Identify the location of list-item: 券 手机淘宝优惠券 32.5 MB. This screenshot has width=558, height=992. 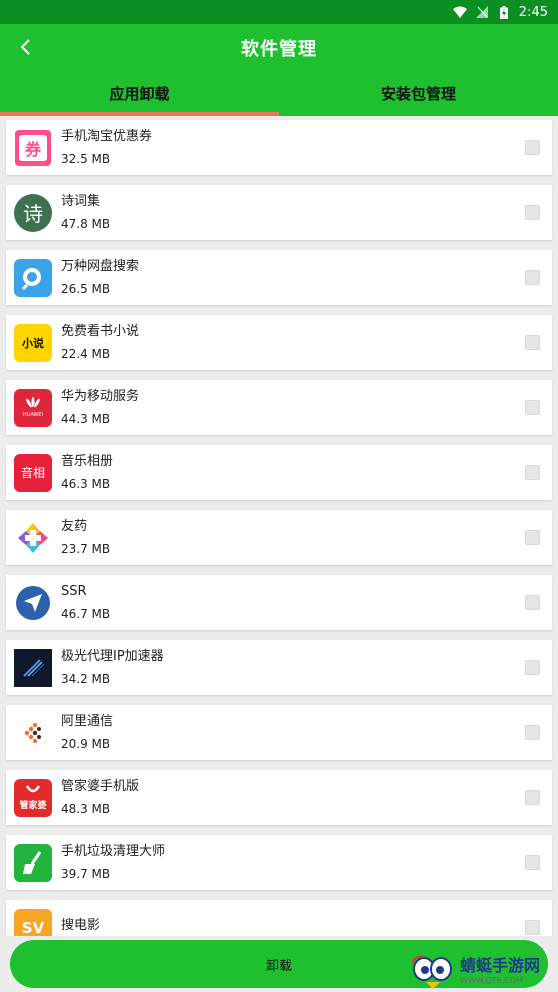
(279, 147).